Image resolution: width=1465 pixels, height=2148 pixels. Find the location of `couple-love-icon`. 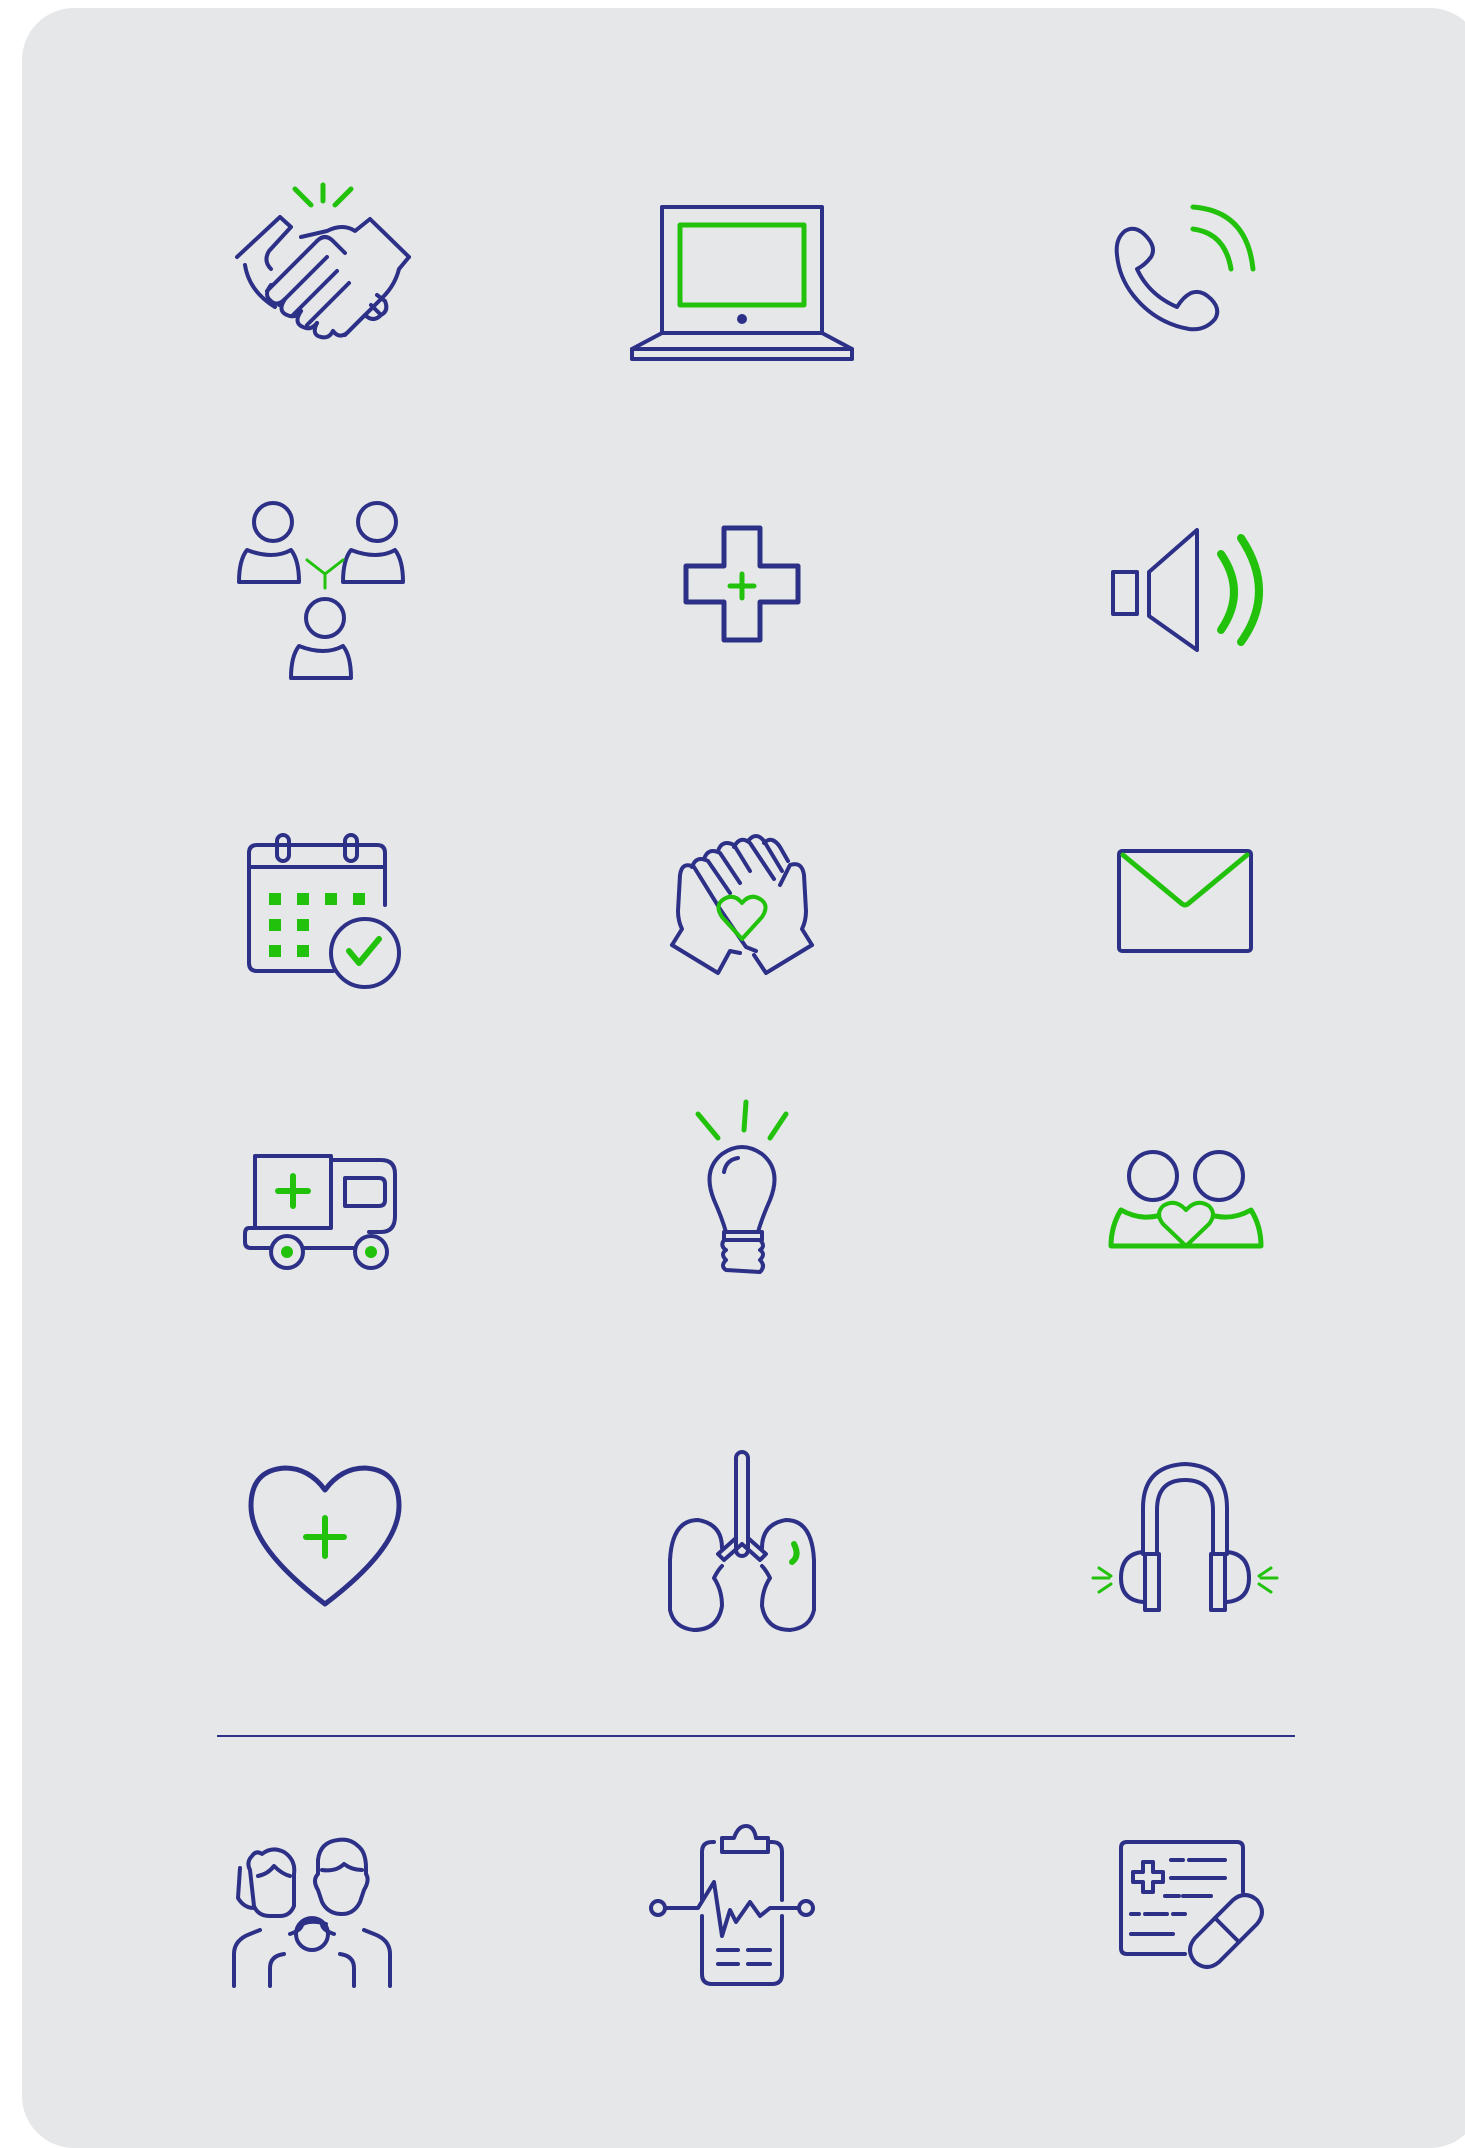

couple-love-icon is located at coordinates (1185, 1190).